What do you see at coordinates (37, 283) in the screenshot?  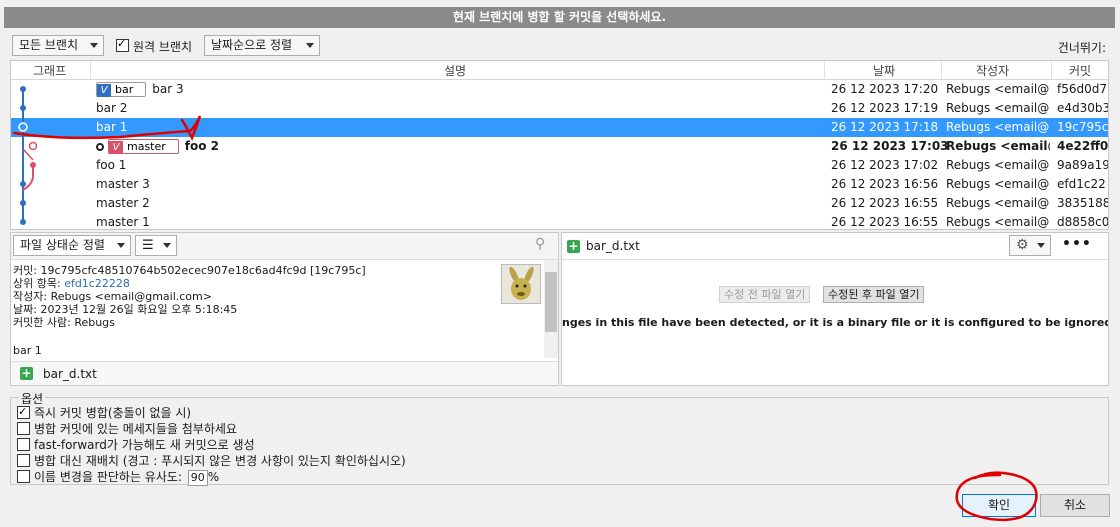 I see `parent-label: 상위 항목:` at bounding box center [37, 283].